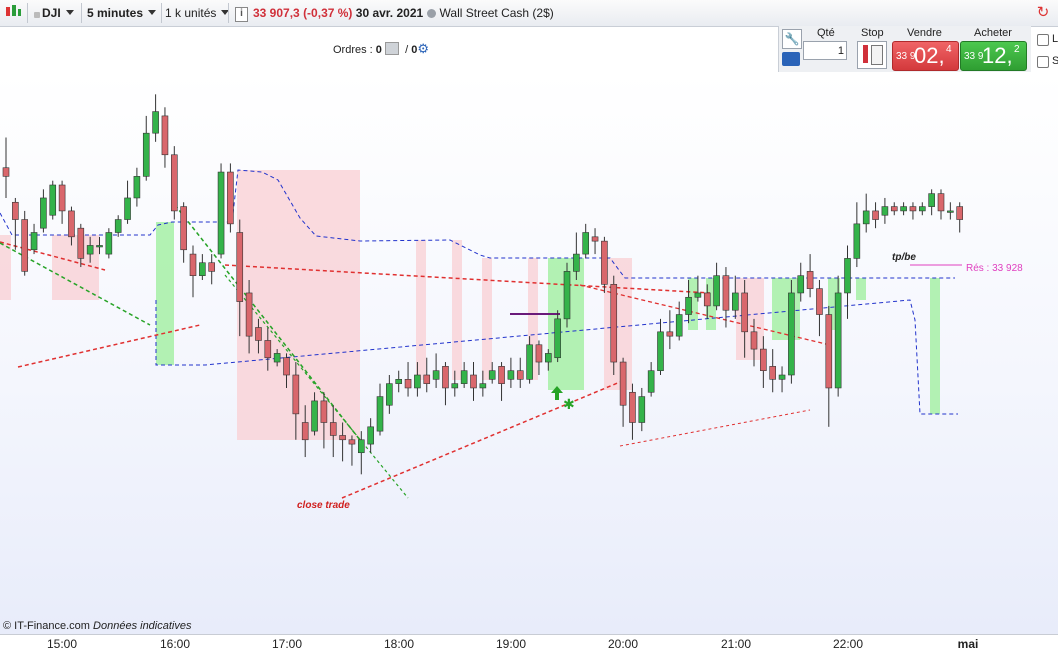 This screenshot has width=1058, height=653. Describe the element at coordinates (399, 644) in the screenshot. I see `x-tick: 18:00` at that location.